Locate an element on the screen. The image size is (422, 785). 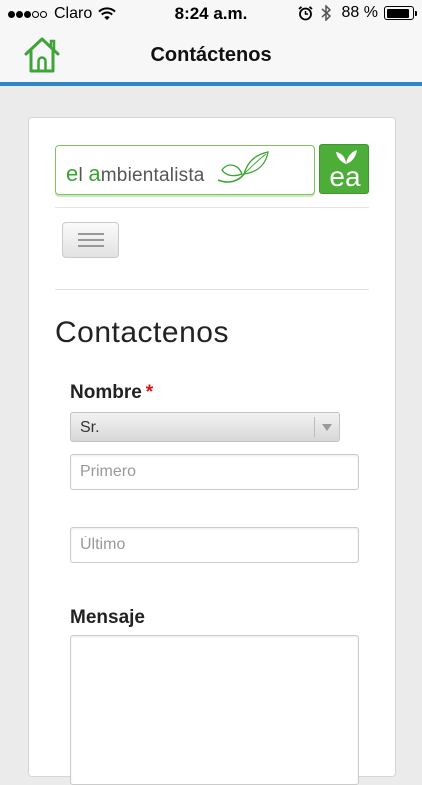
required-mark: * is located at coordinates (149, 392).